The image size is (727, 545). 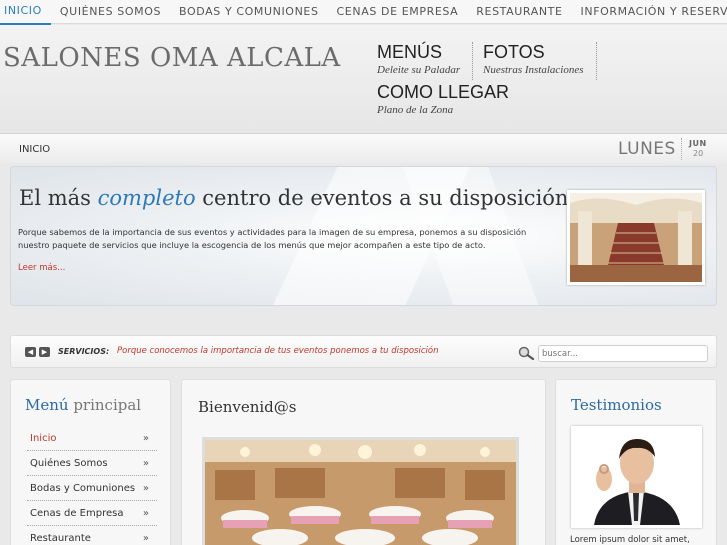 I want to click on search-input, so click(x=623, y=353).